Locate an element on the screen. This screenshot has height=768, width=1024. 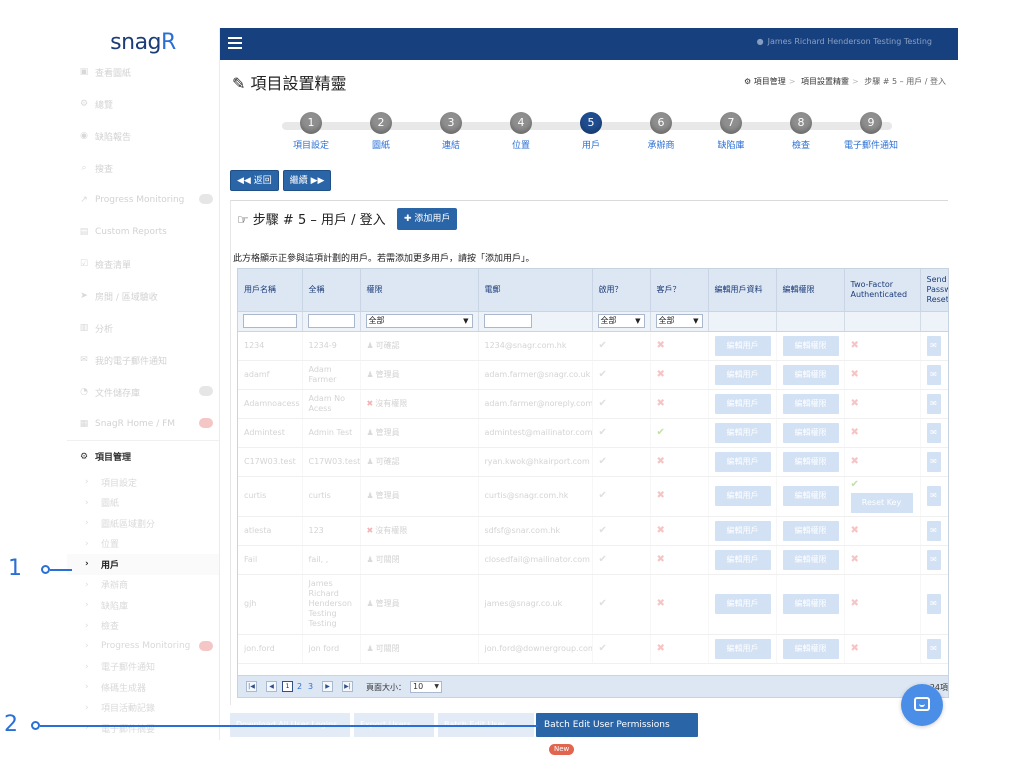
sidebar-subitem: › 項目設定 is located at coordinates (143, 482).